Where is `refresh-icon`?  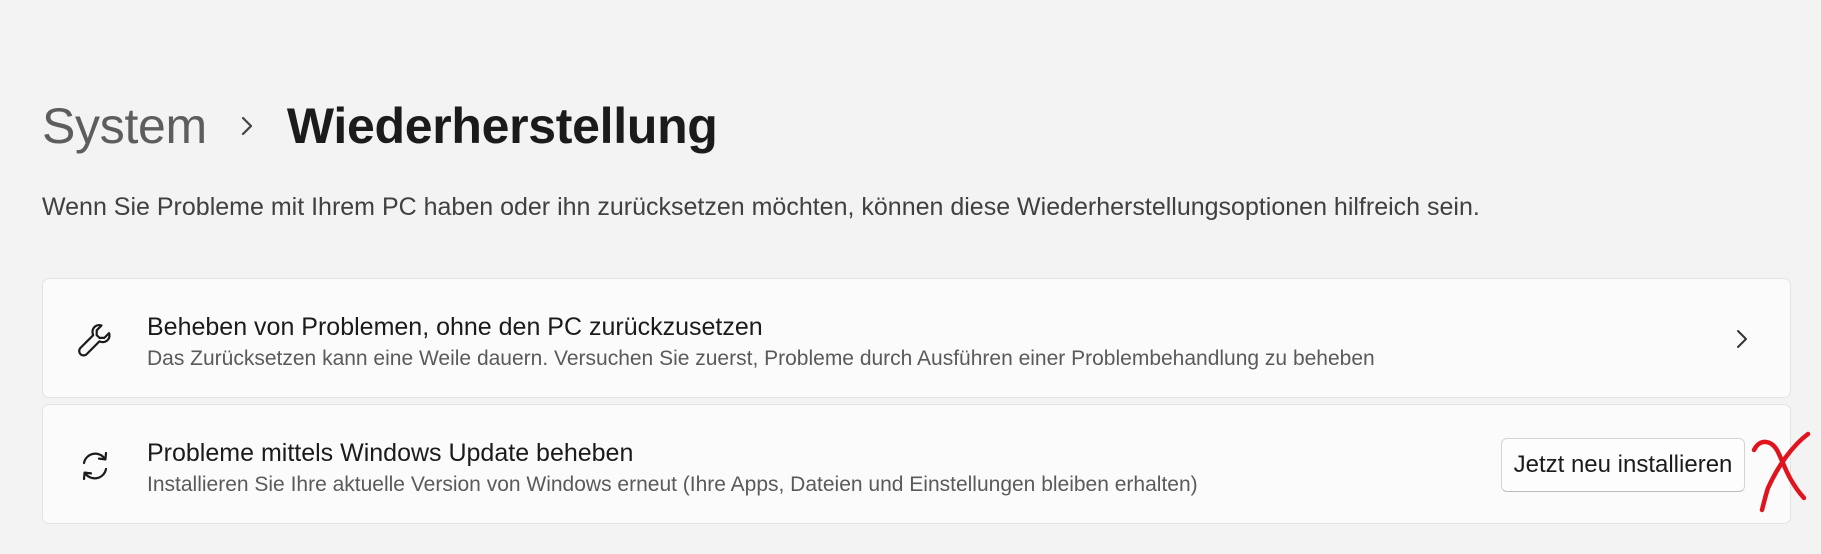
refresh-icon is located at coordinates (95, 466).